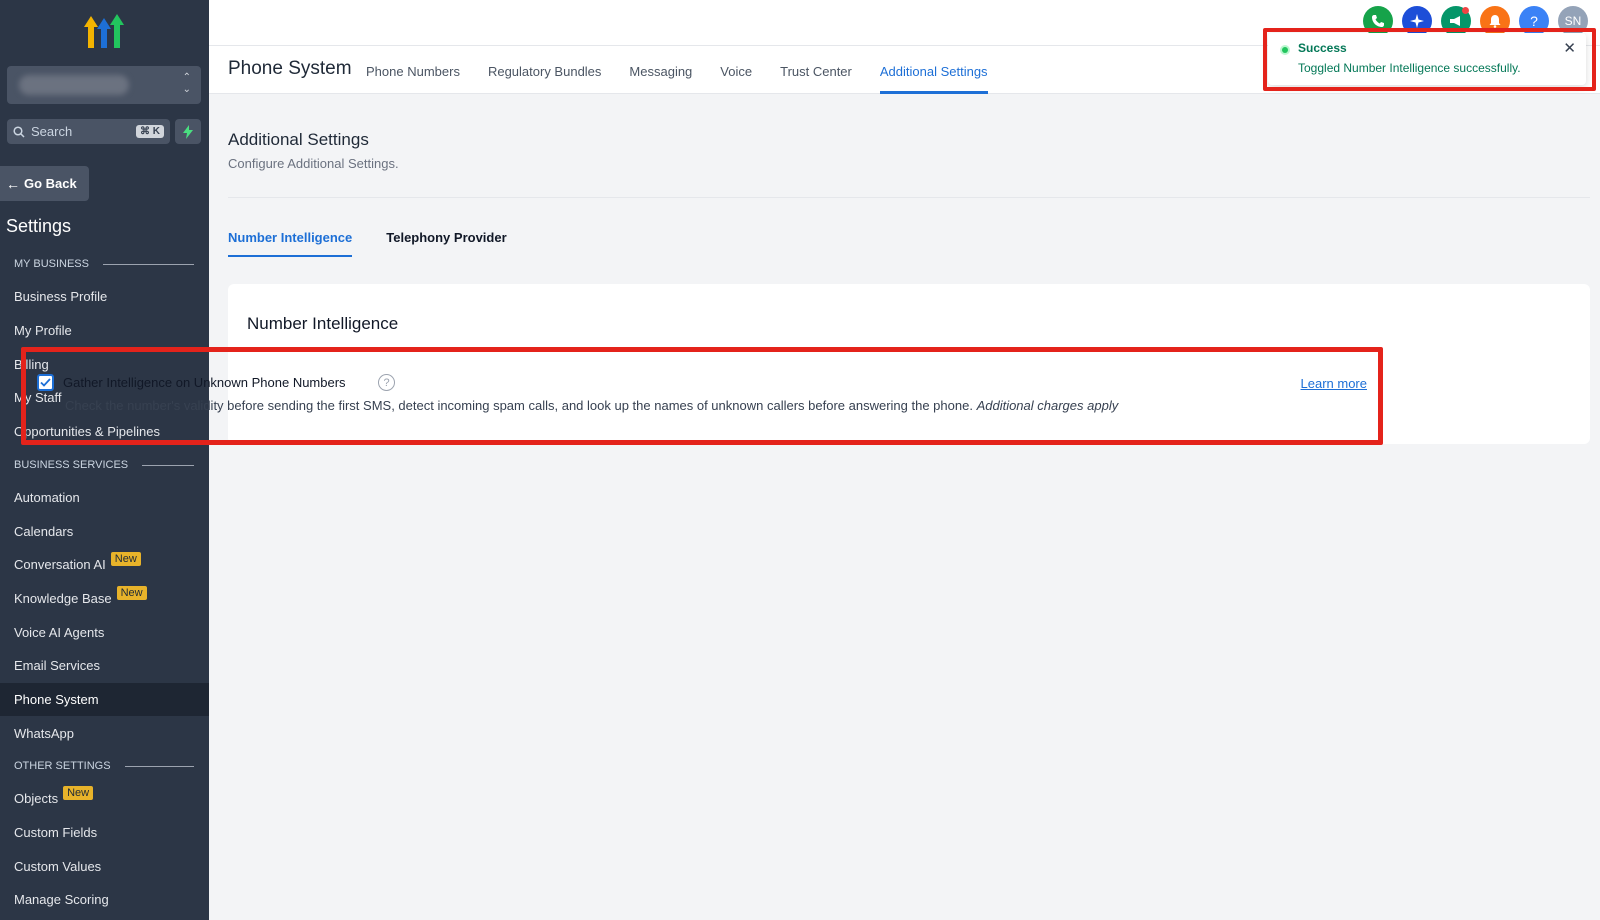  What do you see at coordinates (19, 131) in the screenshot?
I see `search-icon` at bounding box center [19, 131].